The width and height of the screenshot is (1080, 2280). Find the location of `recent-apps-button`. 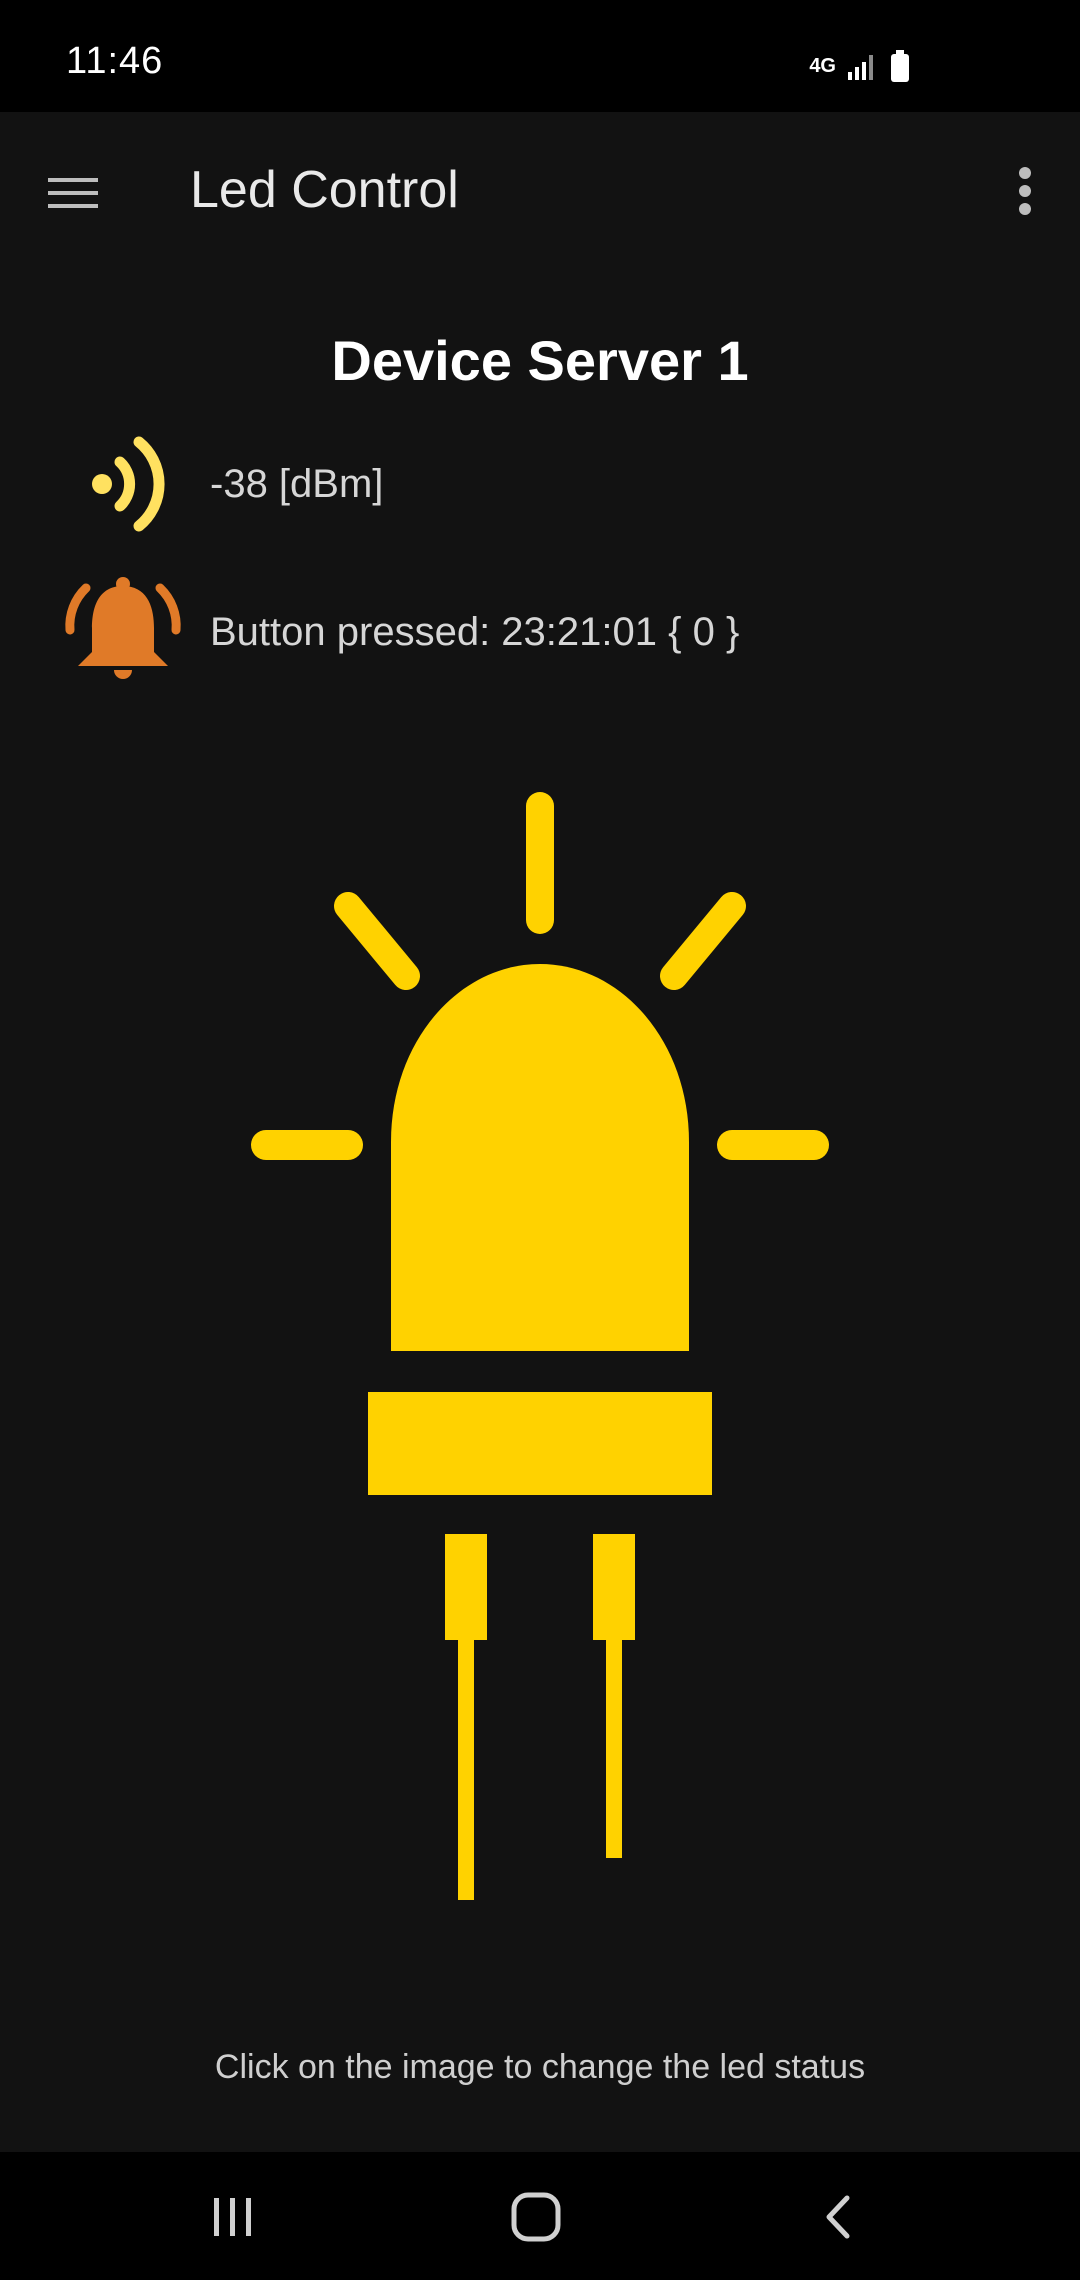

recent-apps-button is located at coordinates (233, 2217).